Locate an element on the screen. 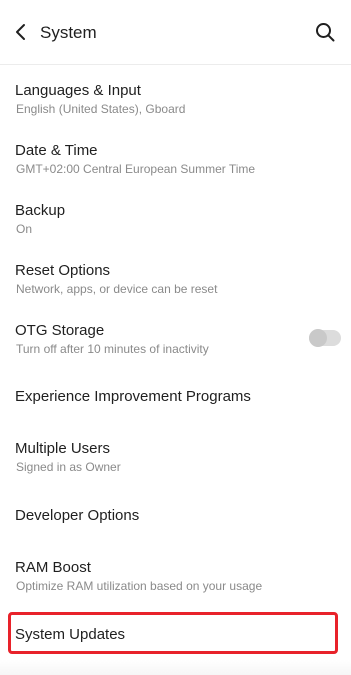  settings-item-subtitle: English (United States), Gboard is located at coordinates (101, 109).